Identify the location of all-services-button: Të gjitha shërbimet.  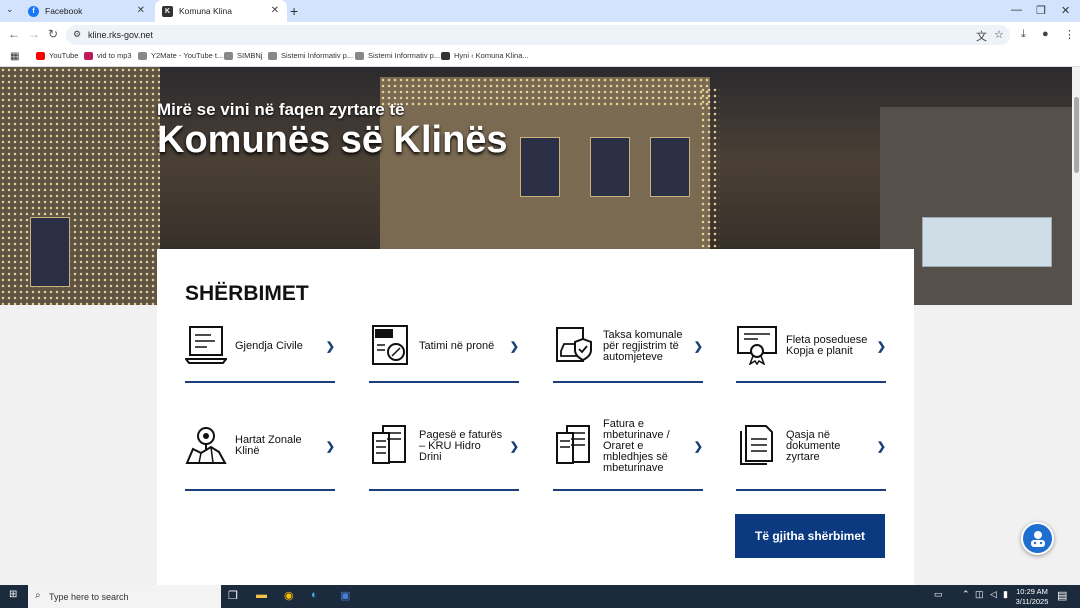
(810, 536).